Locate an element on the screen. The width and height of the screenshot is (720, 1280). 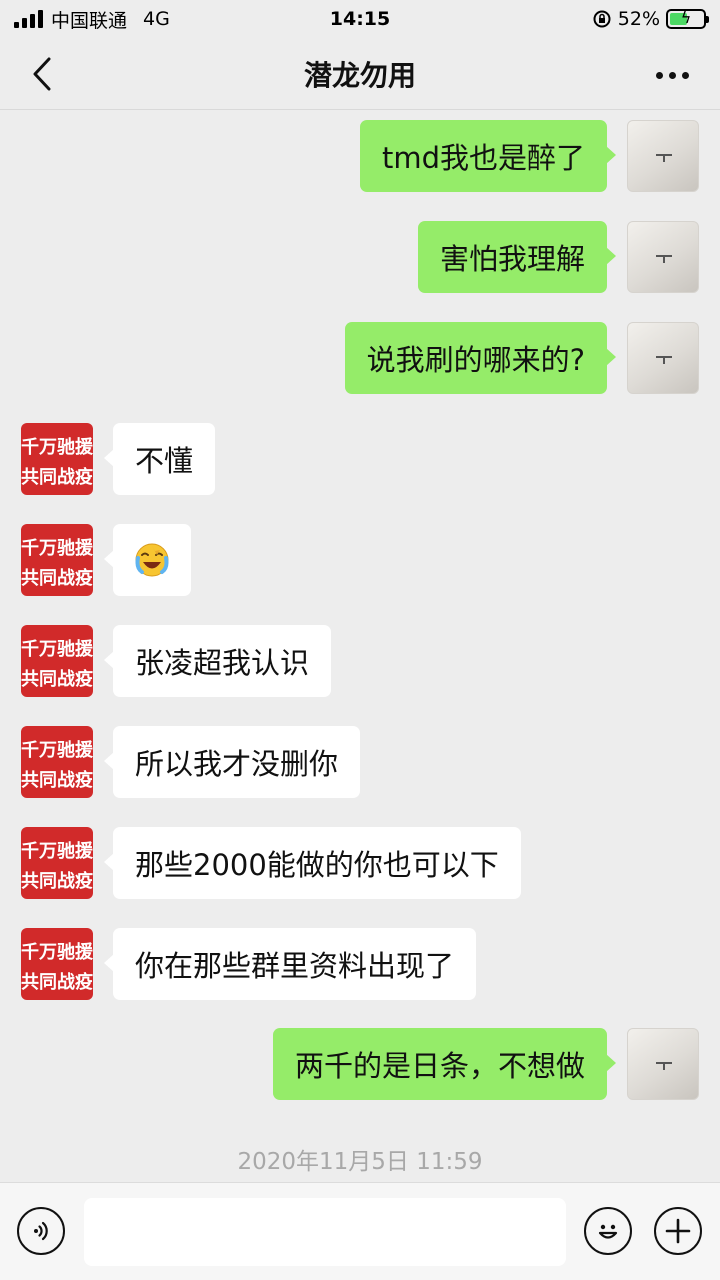
message-bubble: tmd我也是醉了 is located at coordinates (488, 156).